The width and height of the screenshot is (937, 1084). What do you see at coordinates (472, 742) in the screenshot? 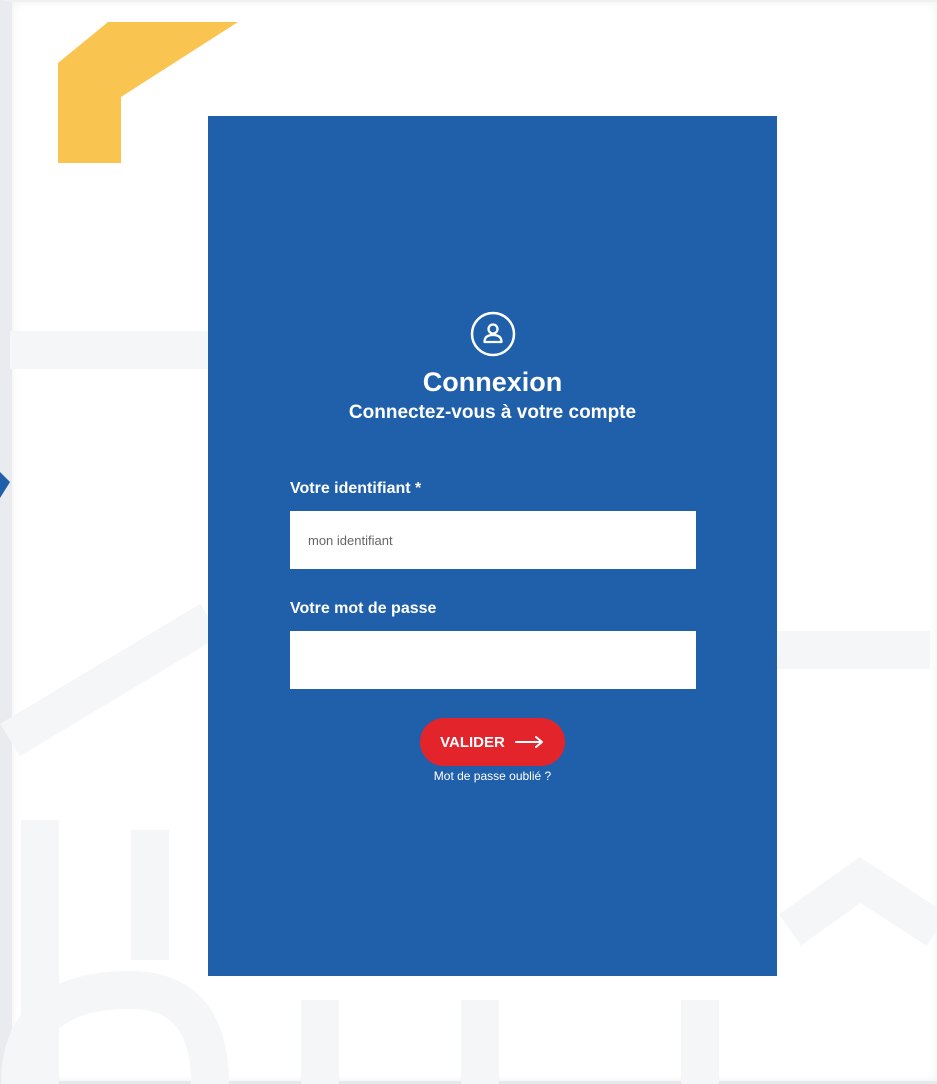
I see `submit-button-label: VALIDER` at bounding box center [472, 742].